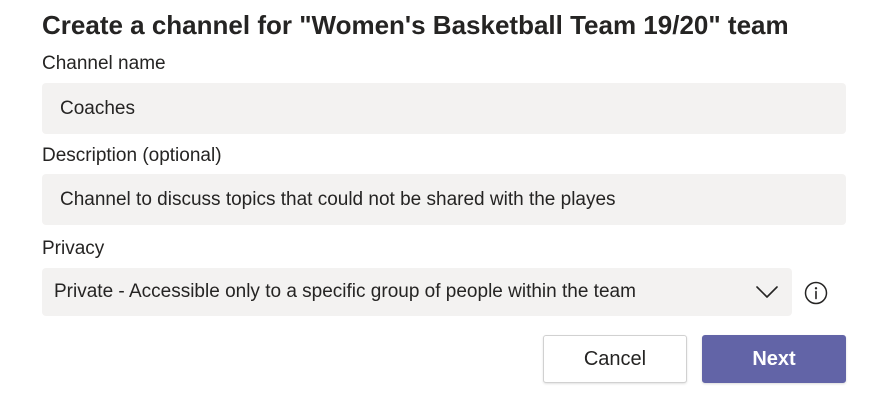 The width and height of the screenshot is (889, 406). What do you see at coordinates (73, 248) in the screenshot?
I see `privacy-label: Privacy` at bounding box center [73, 248].